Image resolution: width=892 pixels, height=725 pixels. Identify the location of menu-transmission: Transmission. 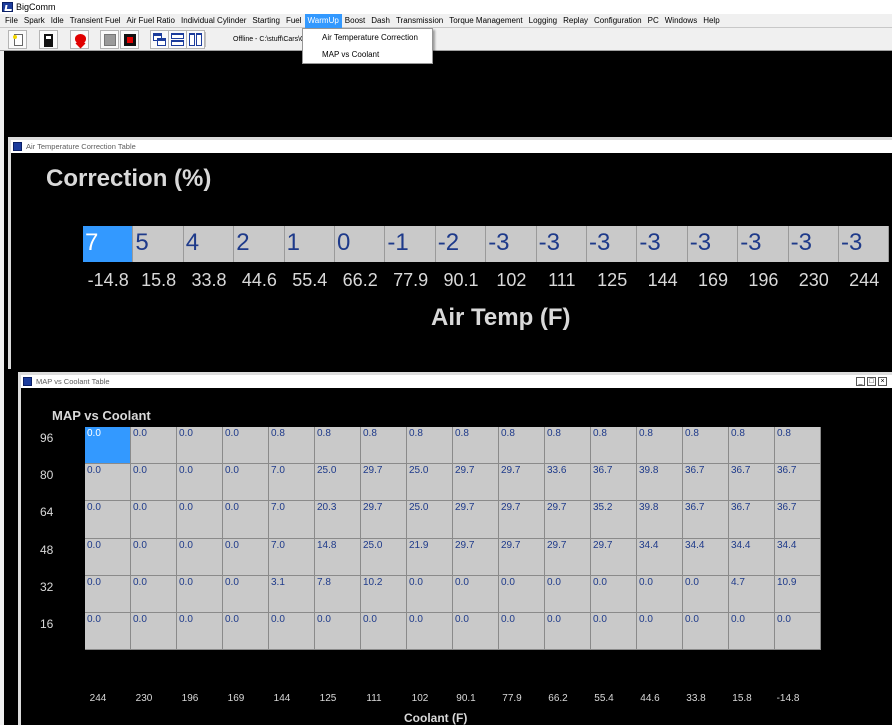
(419, 21).